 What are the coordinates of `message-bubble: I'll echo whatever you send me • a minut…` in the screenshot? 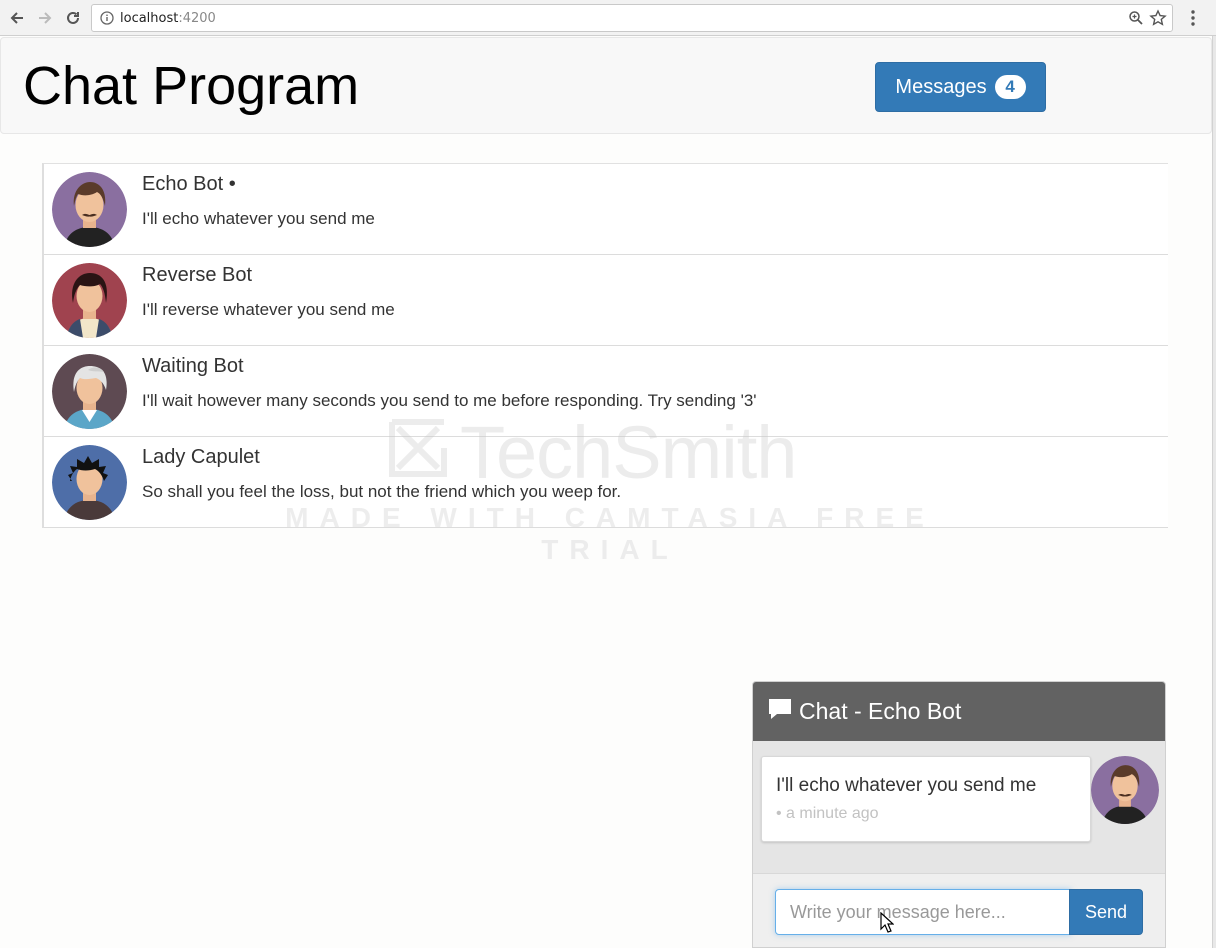 It's located at (926, 799).